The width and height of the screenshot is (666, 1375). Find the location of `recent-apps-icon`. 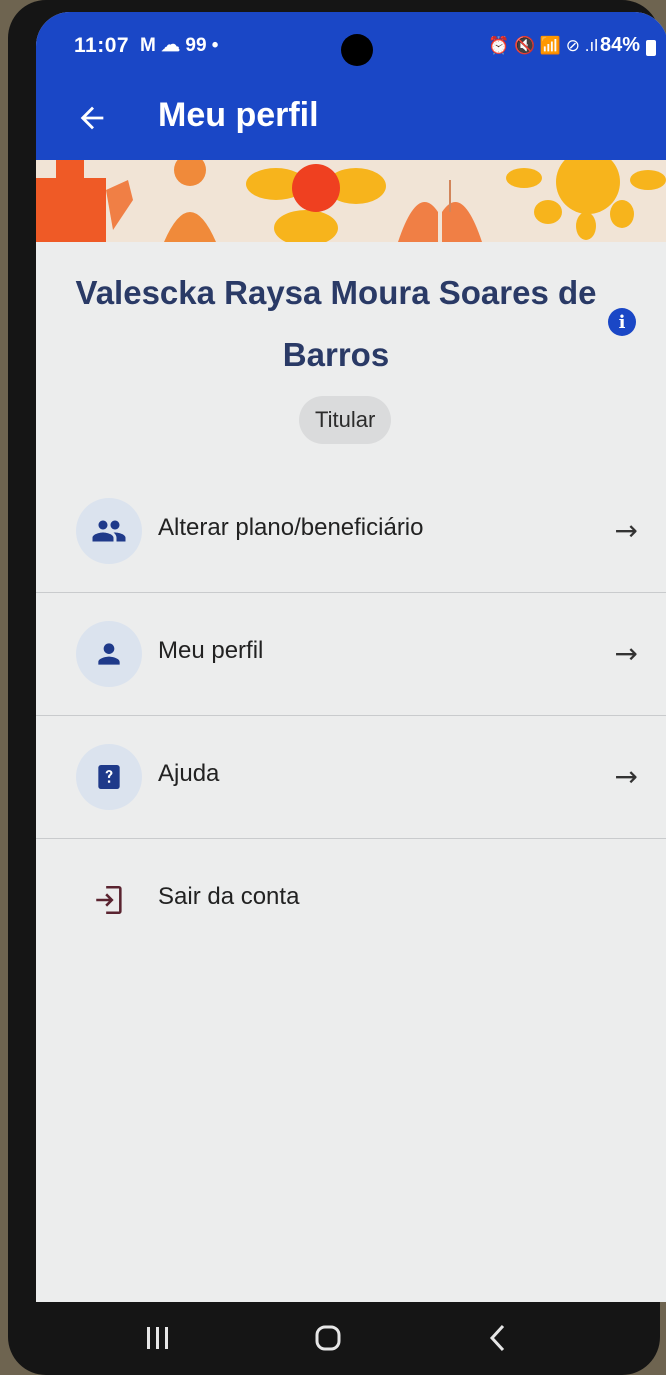

recent-apps-icon is located at coordinates (157, 1338).